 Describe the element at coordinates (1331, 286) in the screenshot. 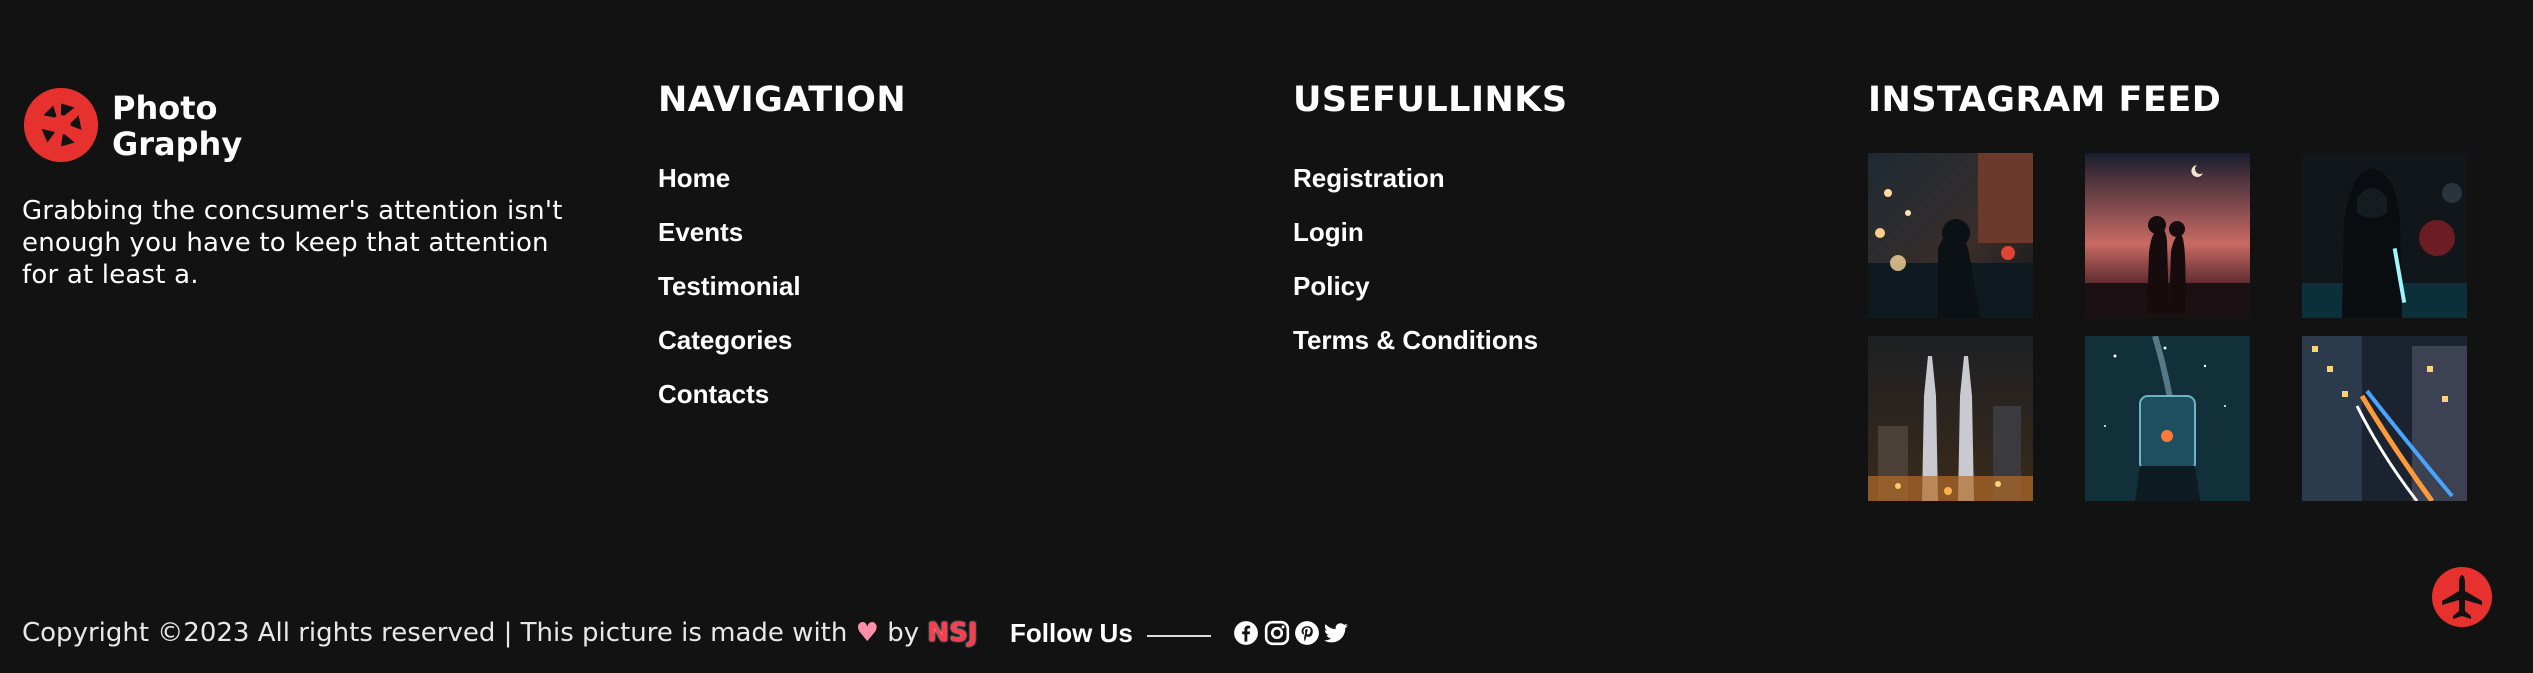

I see `link-policy: Policy` at that location.